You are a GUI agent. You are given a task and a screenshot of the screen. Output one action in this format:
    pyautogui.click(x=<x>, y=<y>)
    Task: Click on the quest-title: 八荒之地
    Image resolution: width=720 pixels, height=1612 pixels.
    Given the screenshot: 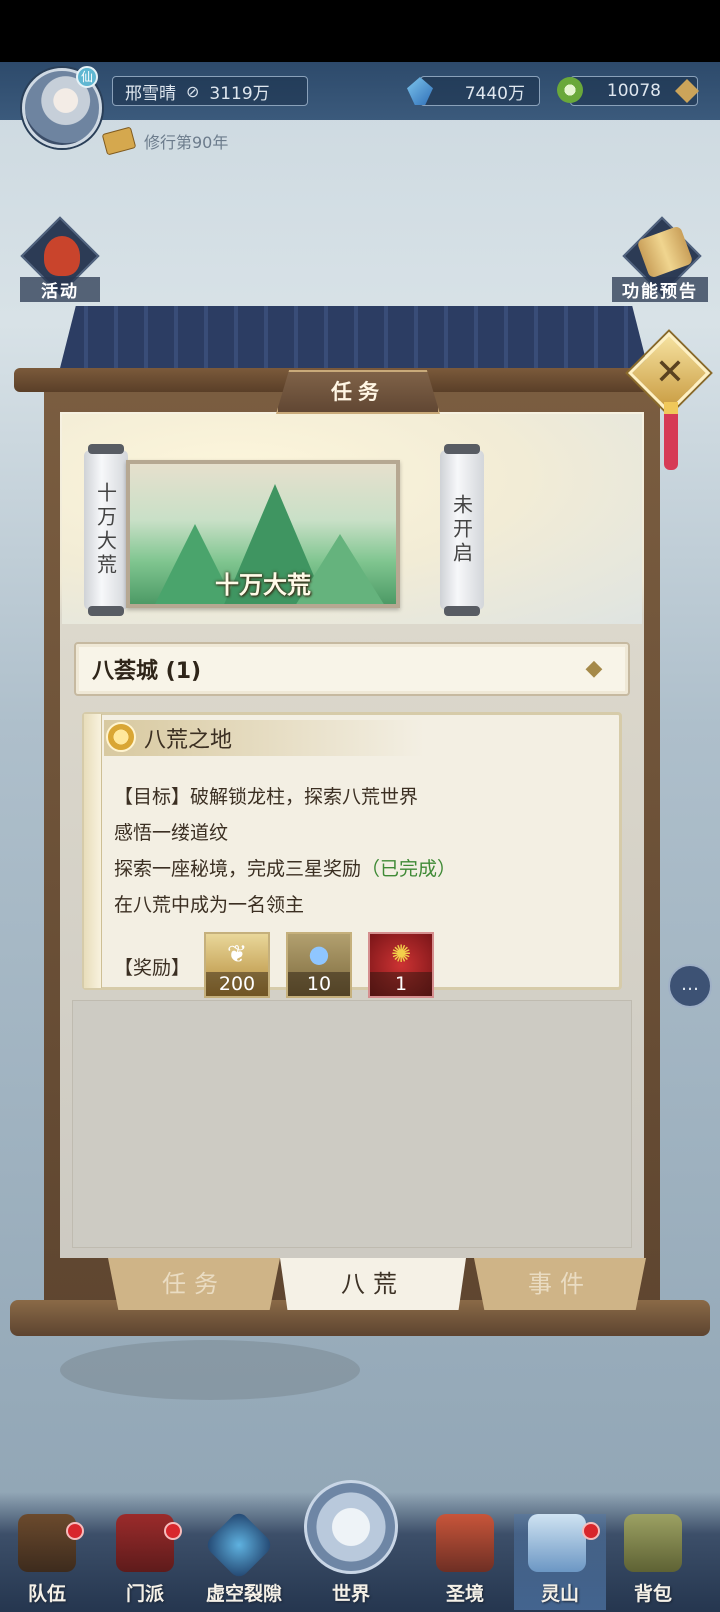 What is the action you would take?
    pyautogui.click(x=188, y=740)
    